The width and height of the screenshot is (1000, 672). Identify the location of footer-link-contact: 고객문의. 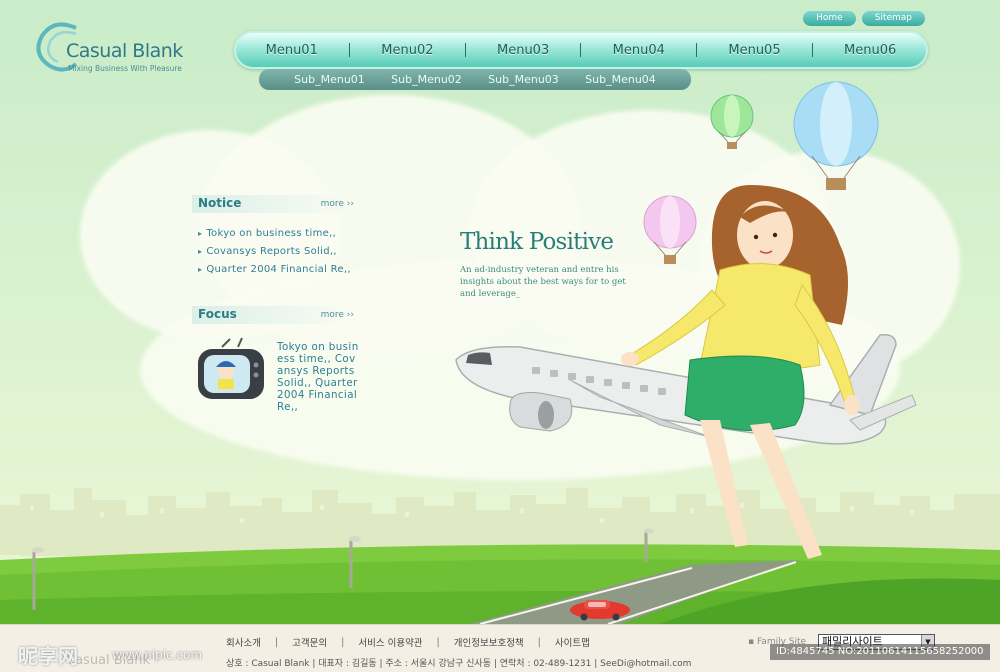
(309, 642).